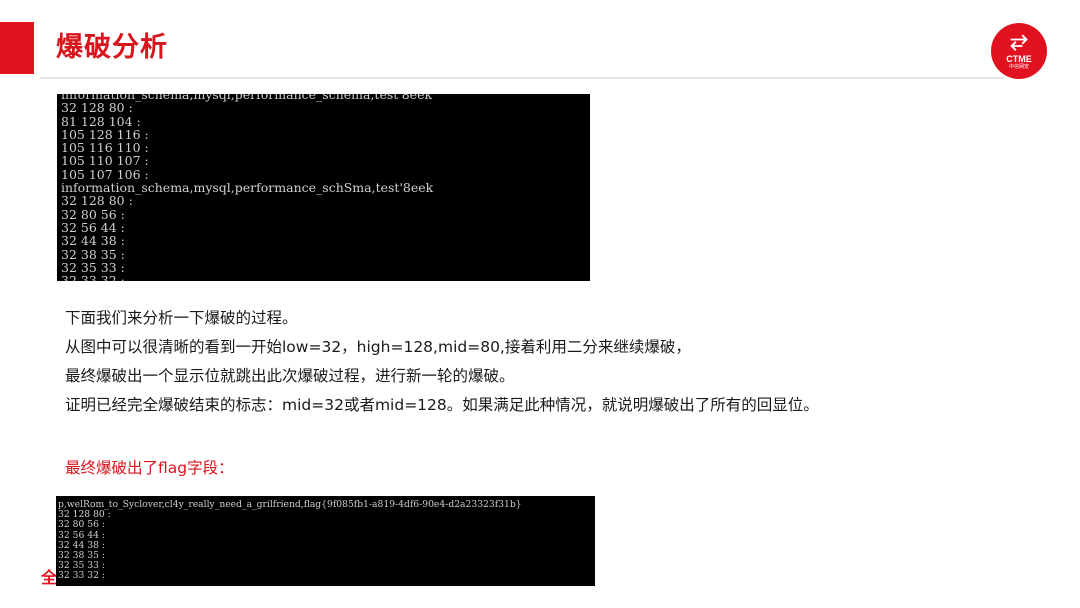 The width and height of the screenshot is (1080, 608). Describe the element at coordinates (105, 161) in the screenshot. I see `terminal-line: 105 110 107 :` at that location.